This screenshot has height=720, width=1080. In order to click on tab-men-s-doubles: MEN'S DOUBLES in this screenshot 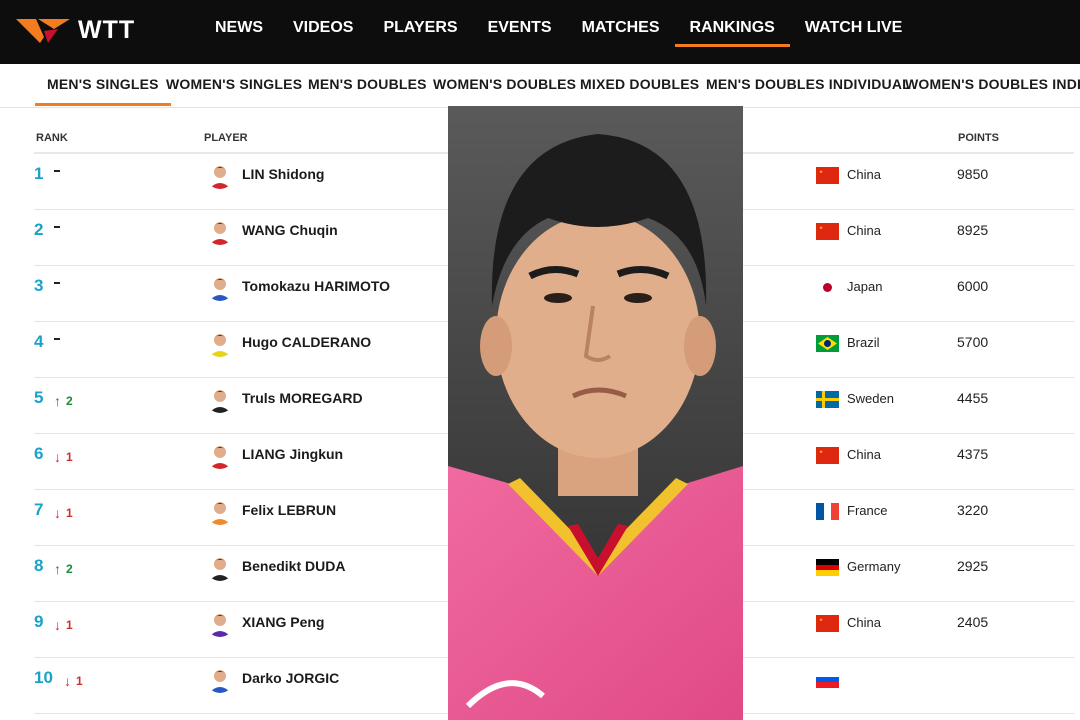, I will do `click(367, 84)`.